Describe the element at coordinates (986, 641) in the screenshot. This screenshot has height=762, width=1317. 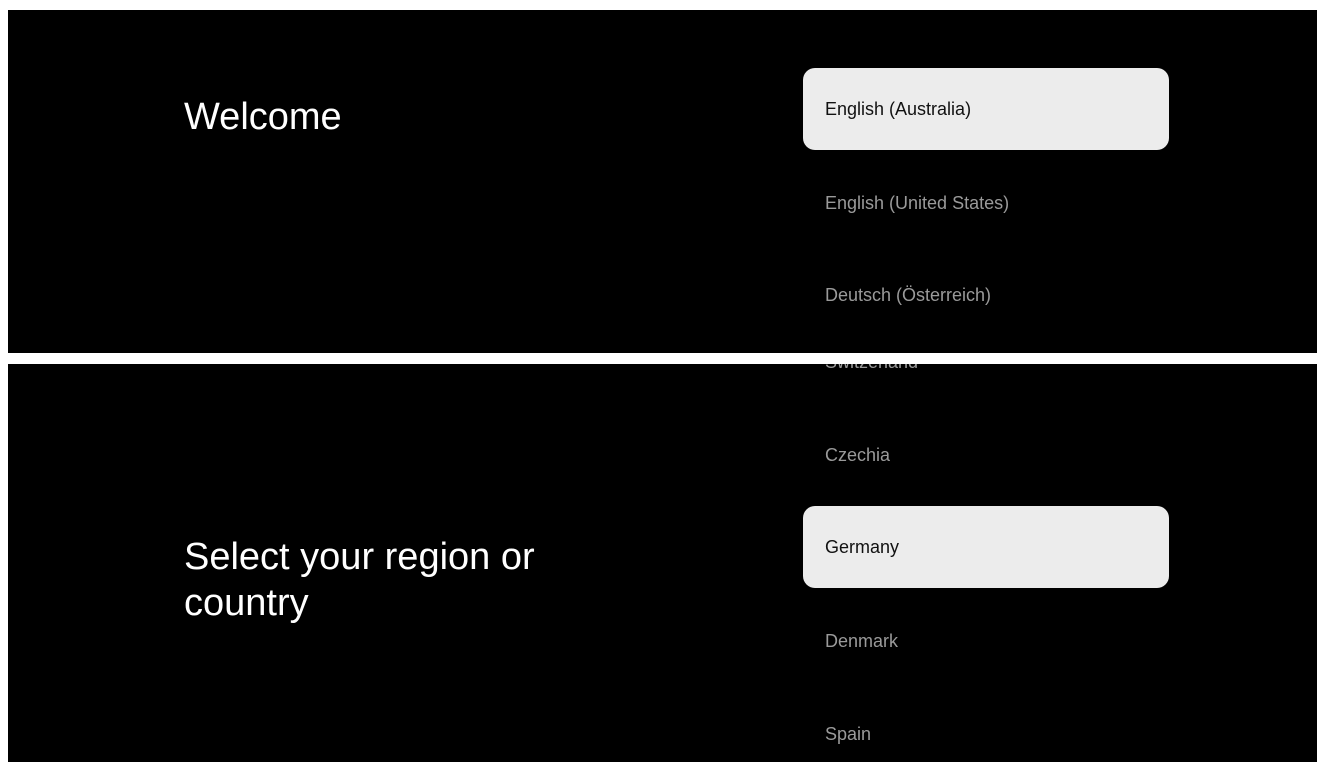
I see `region-option-denmark: Denmark` at that location.